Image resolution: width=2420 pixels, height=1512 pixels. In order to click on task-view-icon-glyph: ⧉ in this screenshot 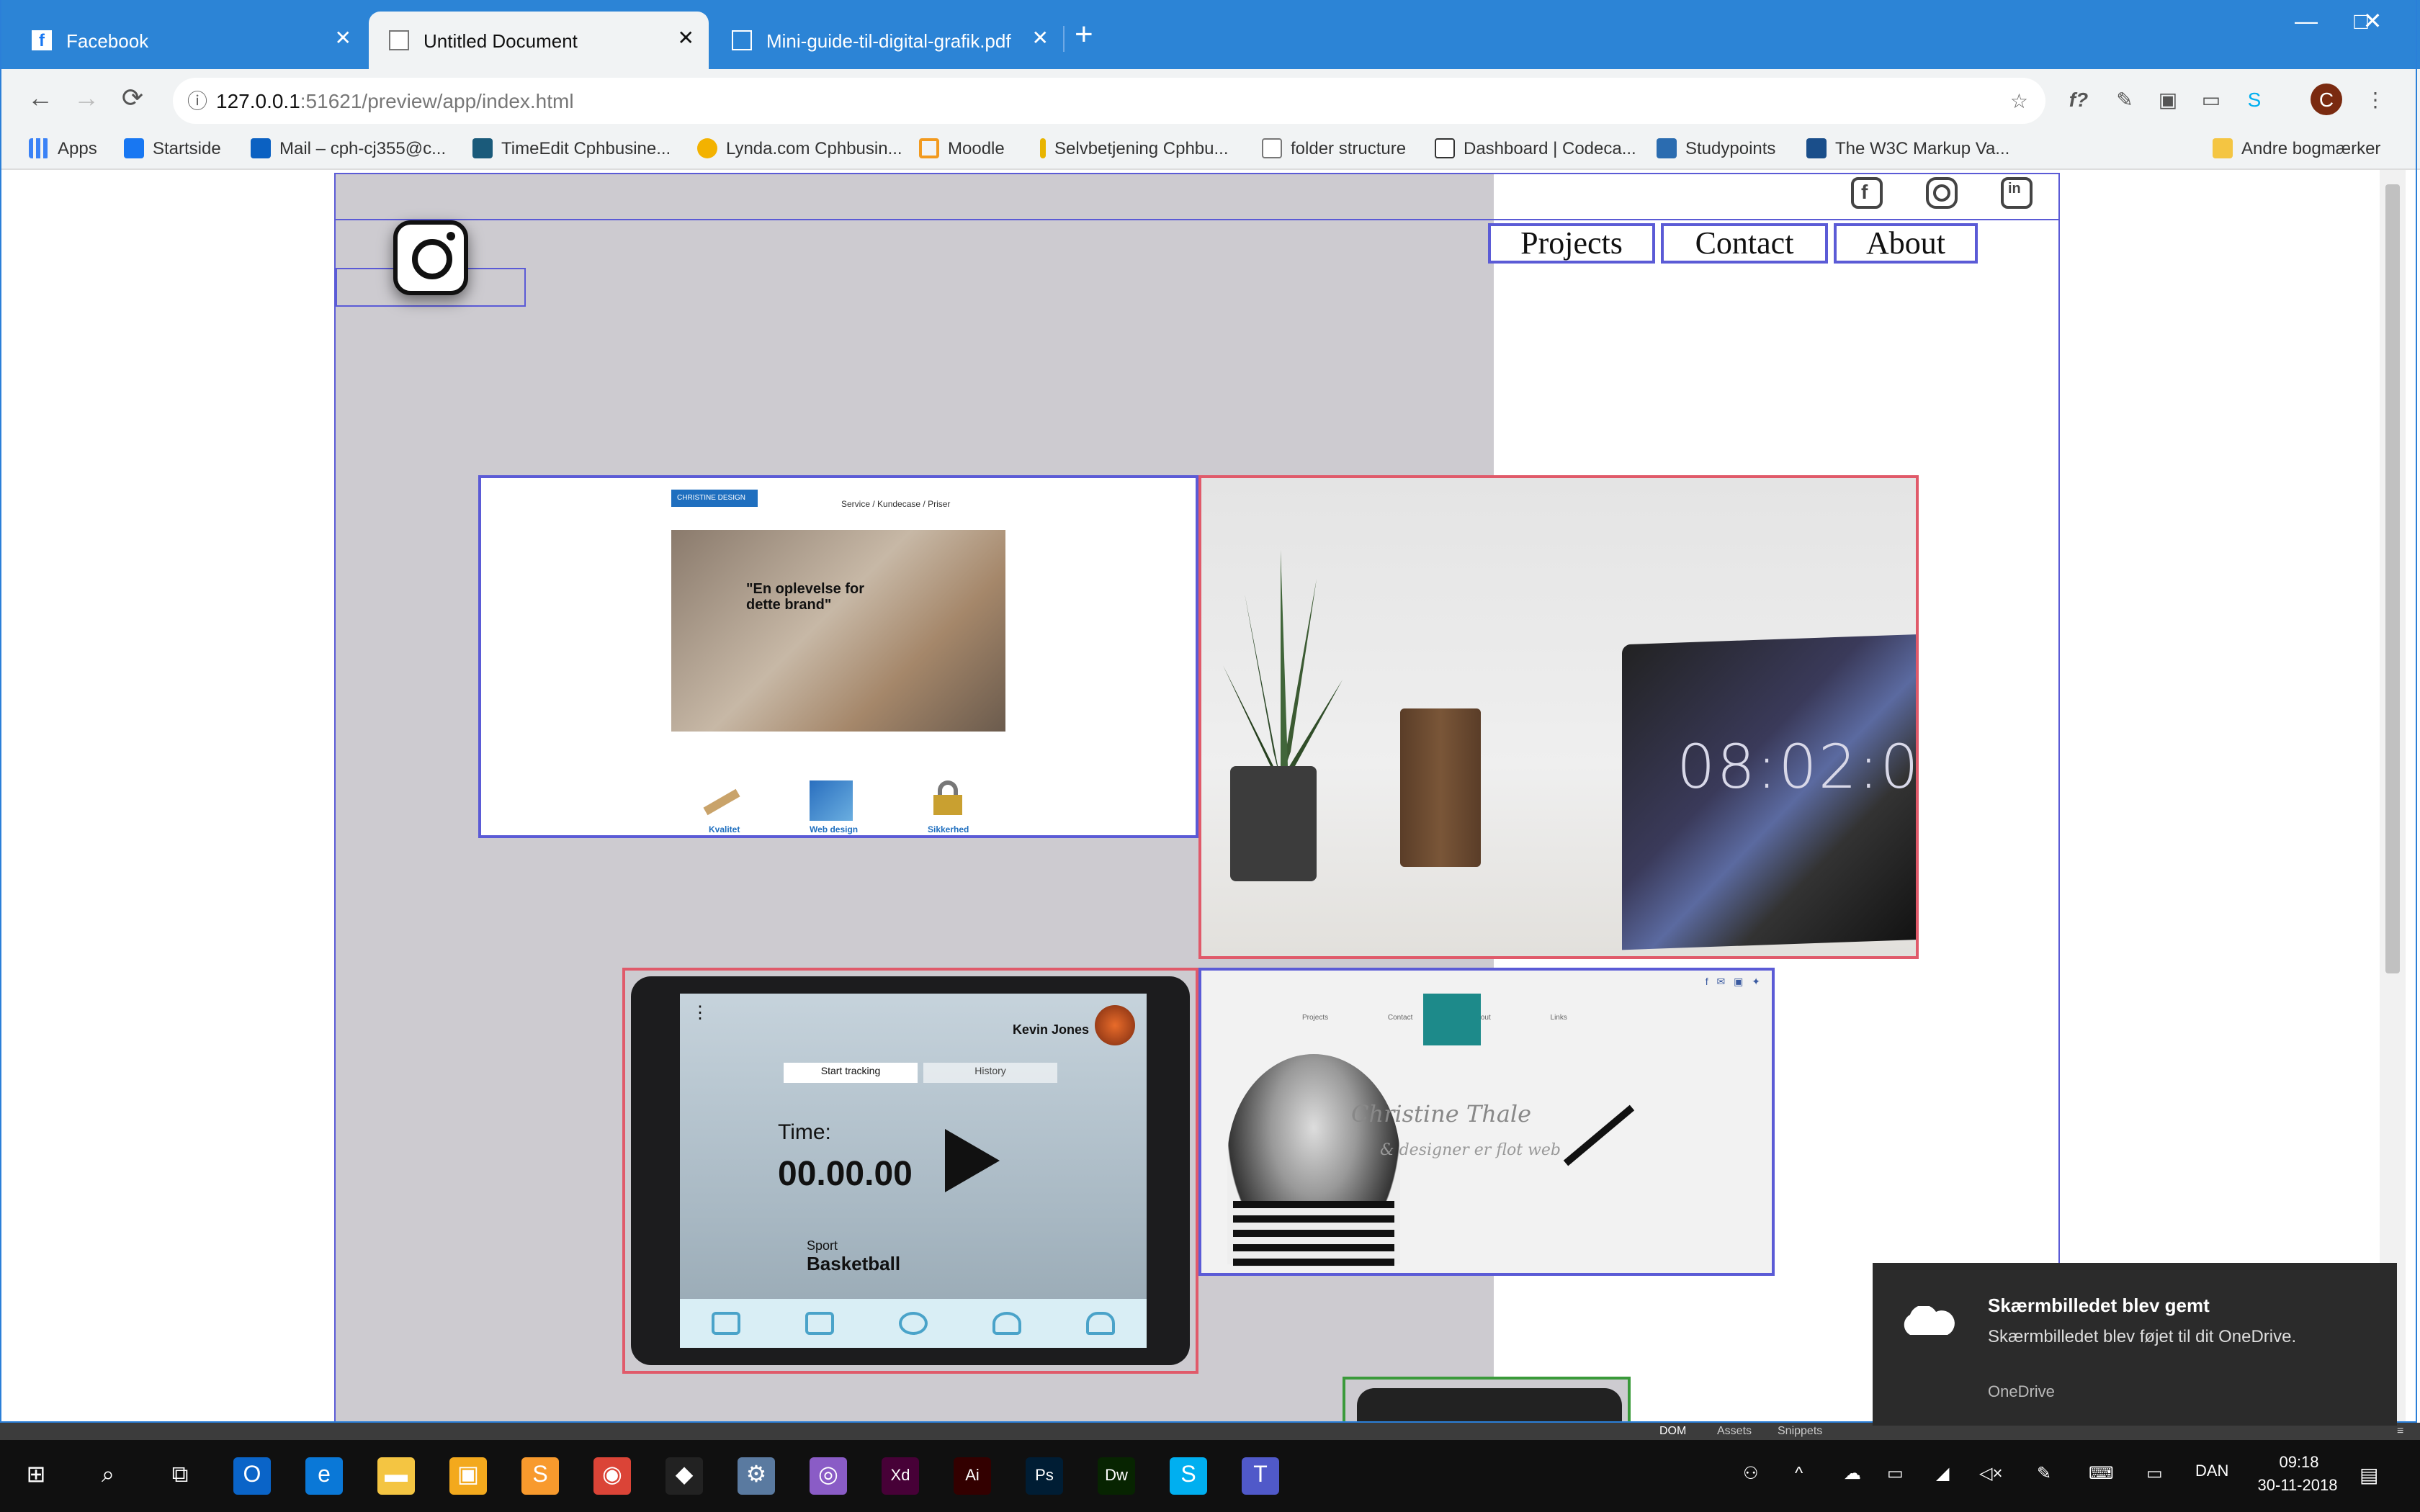, I will do `click(180, 1475)`.